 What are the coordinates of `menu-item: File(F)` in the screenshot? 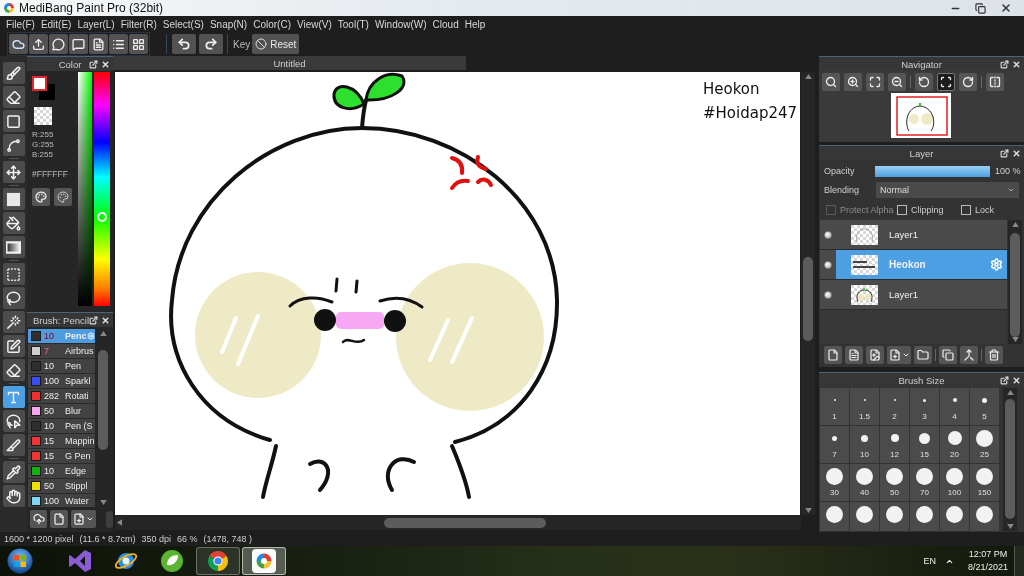 It's located at (20, 24).